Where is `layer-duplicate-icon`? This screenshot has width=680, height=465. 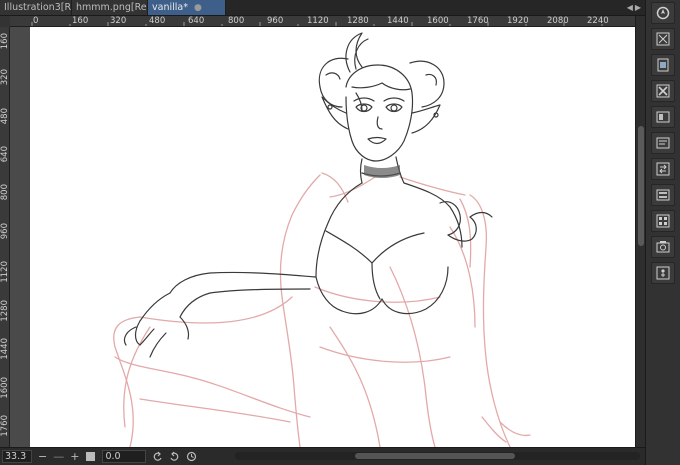
layer-duplicate-icon is located at coordinates (663, 65).